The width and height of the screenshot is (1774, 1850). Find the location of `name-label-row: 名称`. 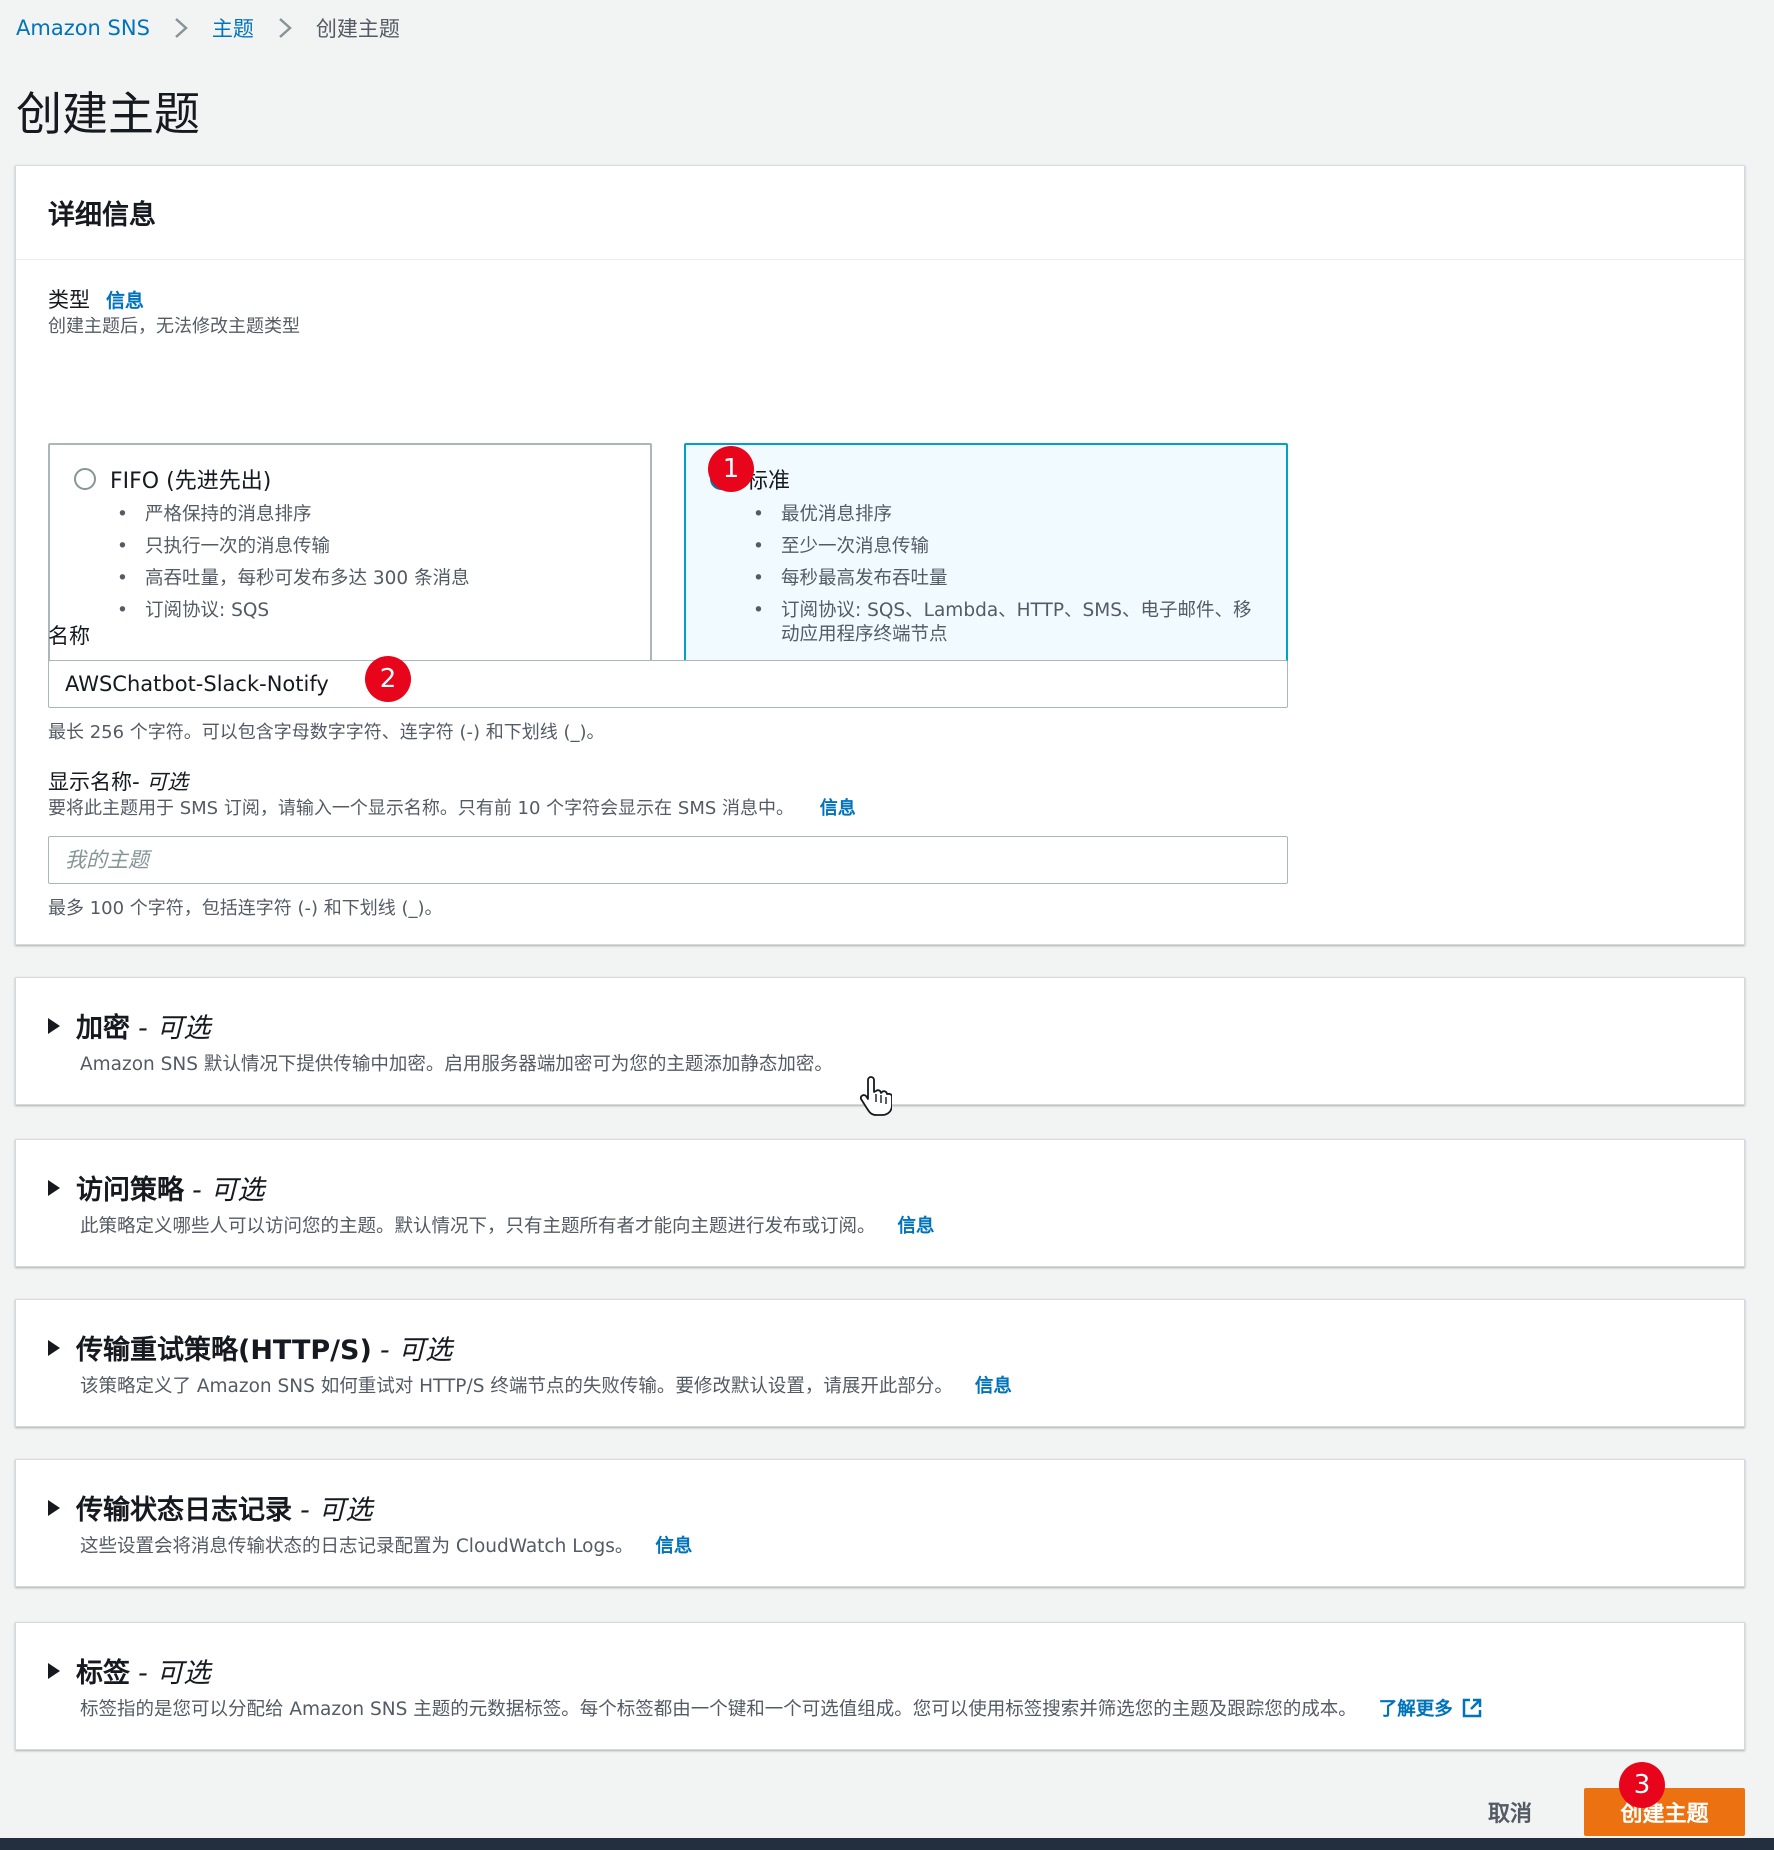

name-label-row: 名称 is located at coordinates (69, 635).